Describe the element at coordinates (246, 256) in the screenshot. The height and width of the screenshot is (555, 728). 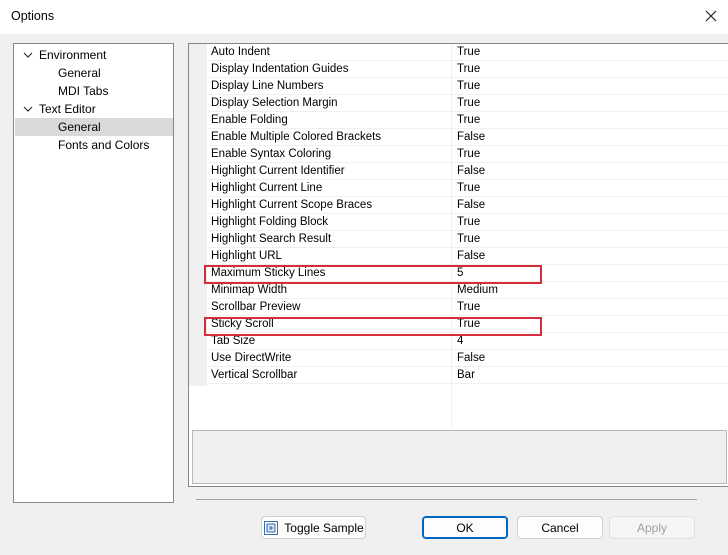
I see `property-name: Highlight URL` at that location.